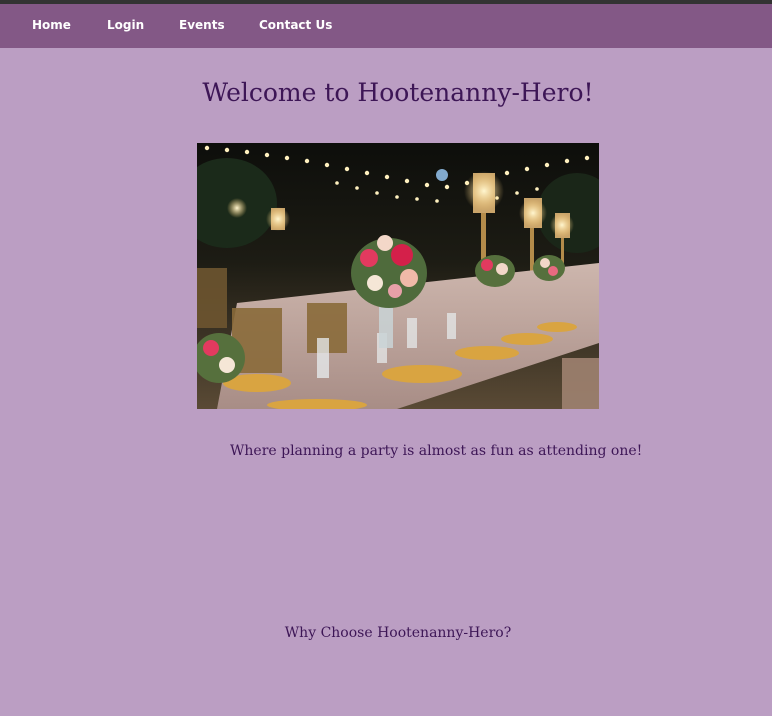 The height and width of the screenshot is (716, 772). I want to click on nav-events-link: Events, so click(202, 25).